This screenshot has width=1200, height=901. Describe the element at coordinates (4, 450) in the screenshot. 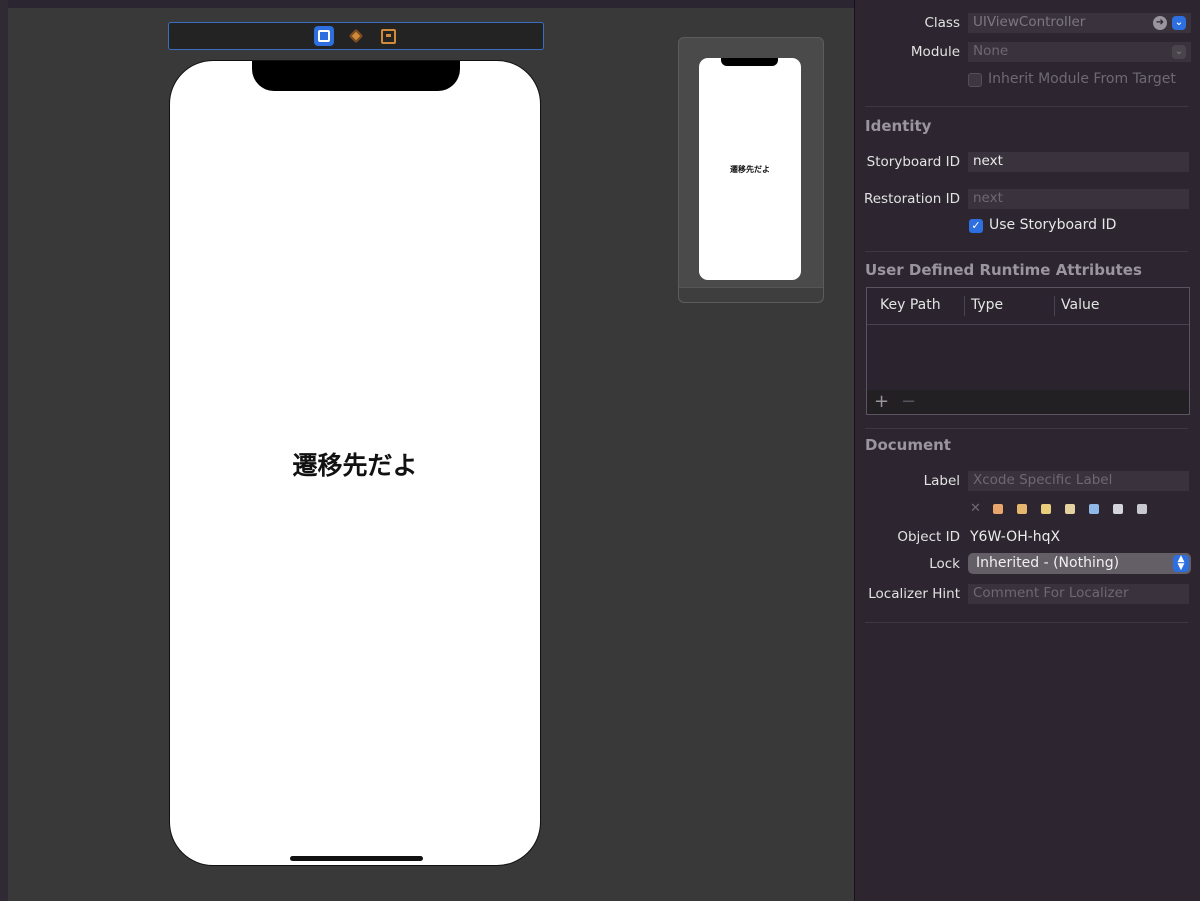

I see `canvas-left-strip` at that location.